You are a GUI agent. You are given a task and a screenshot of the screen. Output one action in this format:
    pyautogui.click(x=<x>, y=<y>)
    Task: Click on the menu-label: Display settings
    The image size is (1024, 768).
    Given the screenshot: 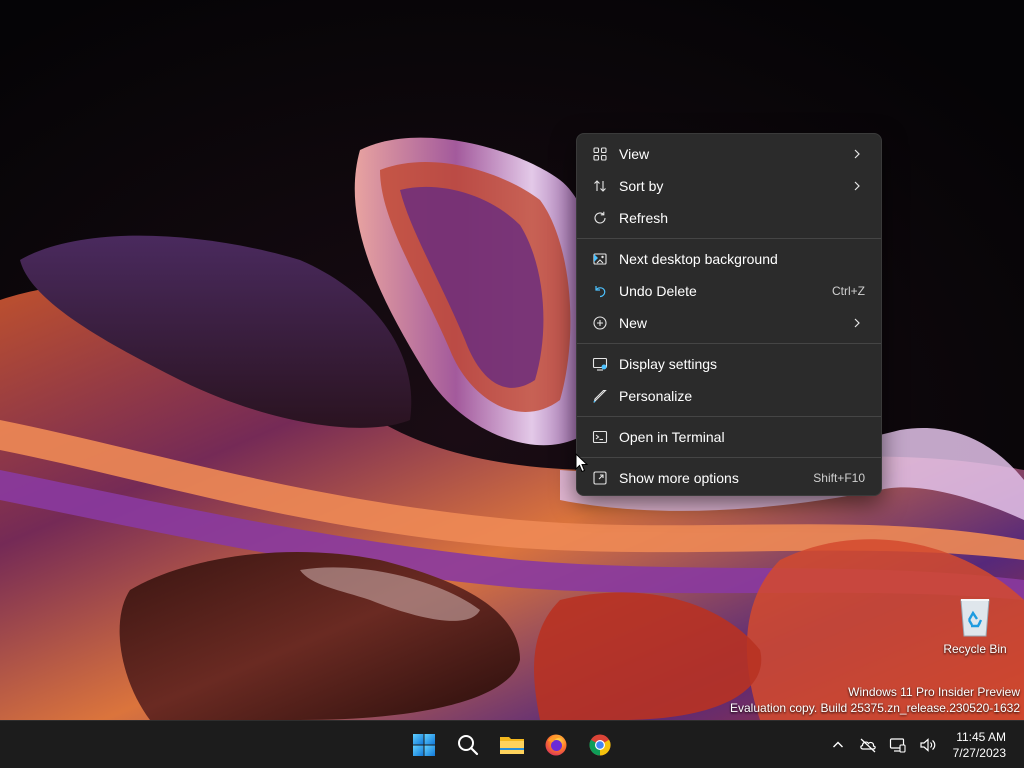 What is the action you would take?
    pyautogui.click(x=668, y=364)
    